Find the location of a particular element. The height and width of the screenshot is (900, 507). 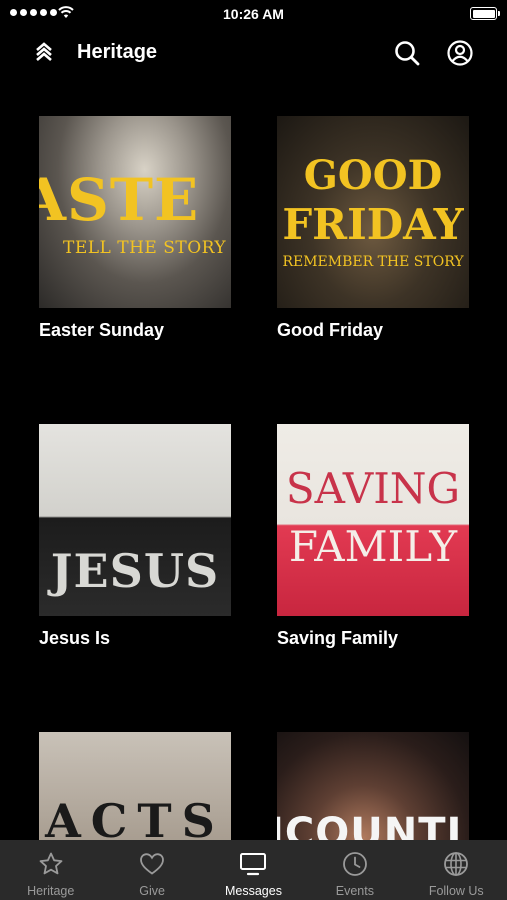

tab-bar: Heritage Give Messages Events Follow Us is located at coordinates (253, 870).